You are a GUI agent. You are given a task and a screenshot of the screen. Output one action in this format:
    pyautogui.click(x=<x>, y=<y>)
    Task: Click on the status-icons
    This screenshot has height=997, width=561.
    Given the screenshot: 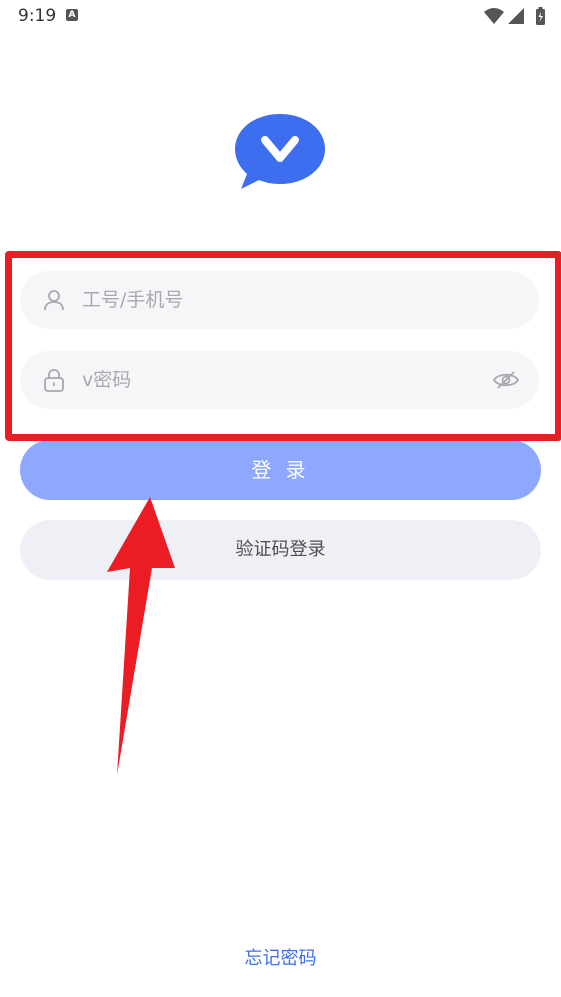 What is the action you would take?
    pyautogui.click(x=514, y=16)
    